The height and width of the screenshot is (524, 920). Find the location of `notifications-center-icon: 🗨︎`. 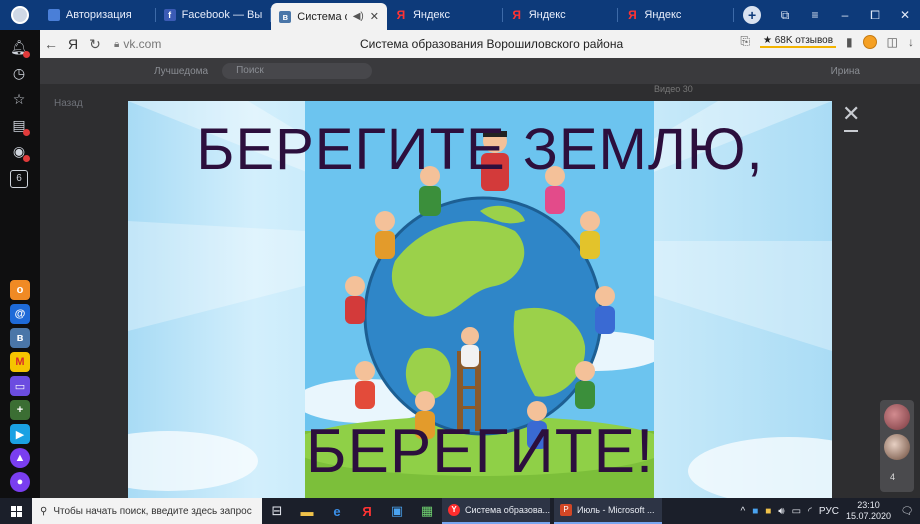

notifications-center-icon: 🗨︎ is located at coordinates (907, 511).